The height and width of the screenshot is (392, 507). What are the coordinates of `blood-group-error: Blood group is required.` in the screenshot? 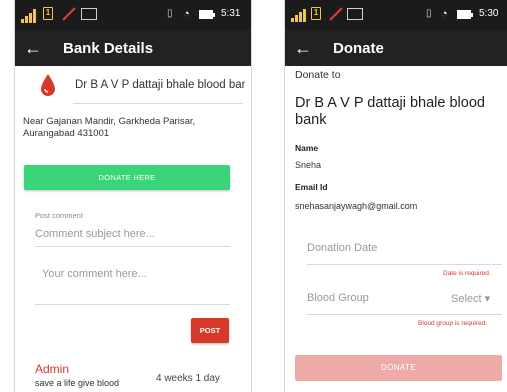 It's located at (453, 323).